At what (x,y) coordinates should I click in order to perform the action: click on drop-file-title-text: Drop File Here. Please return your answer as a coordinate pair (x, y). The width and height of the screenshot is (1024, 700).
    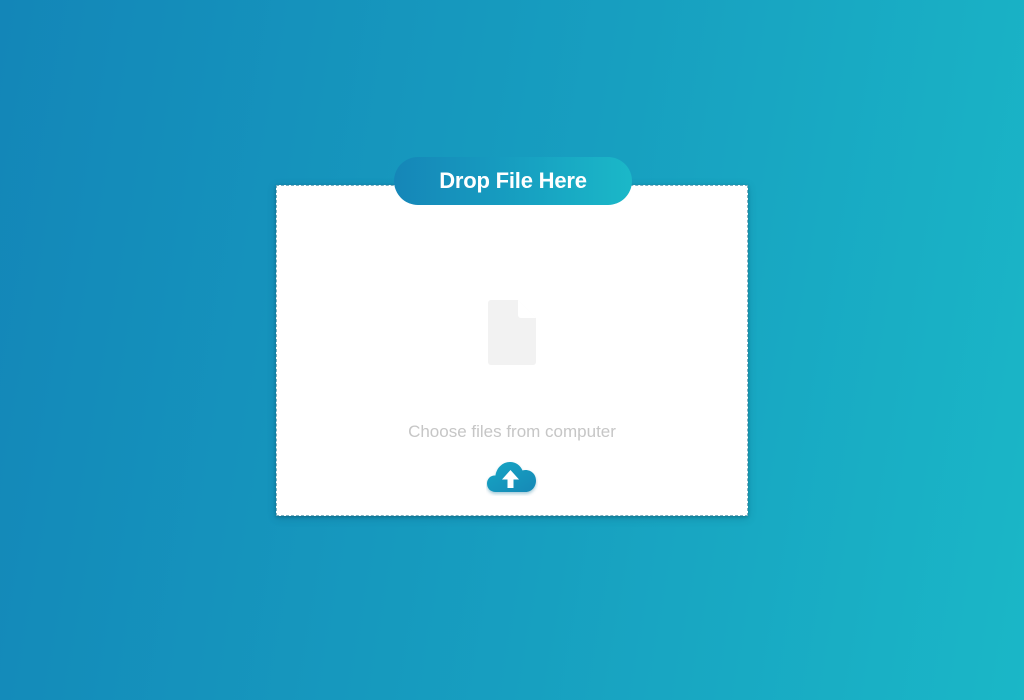
    Looking at the image, I should click on (513, 180).